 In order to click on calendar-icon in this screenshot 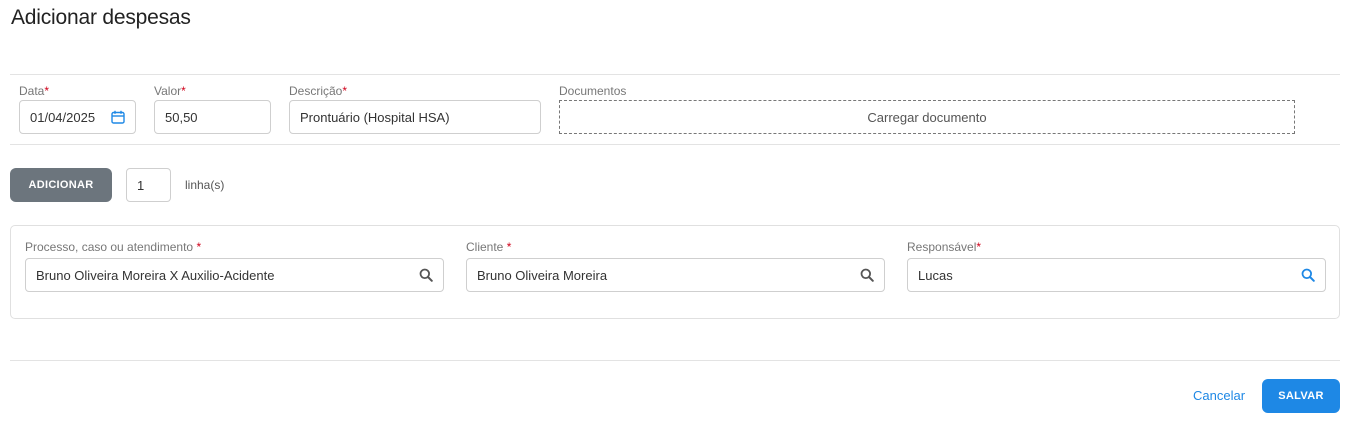, I will do `click(118, 117)`.